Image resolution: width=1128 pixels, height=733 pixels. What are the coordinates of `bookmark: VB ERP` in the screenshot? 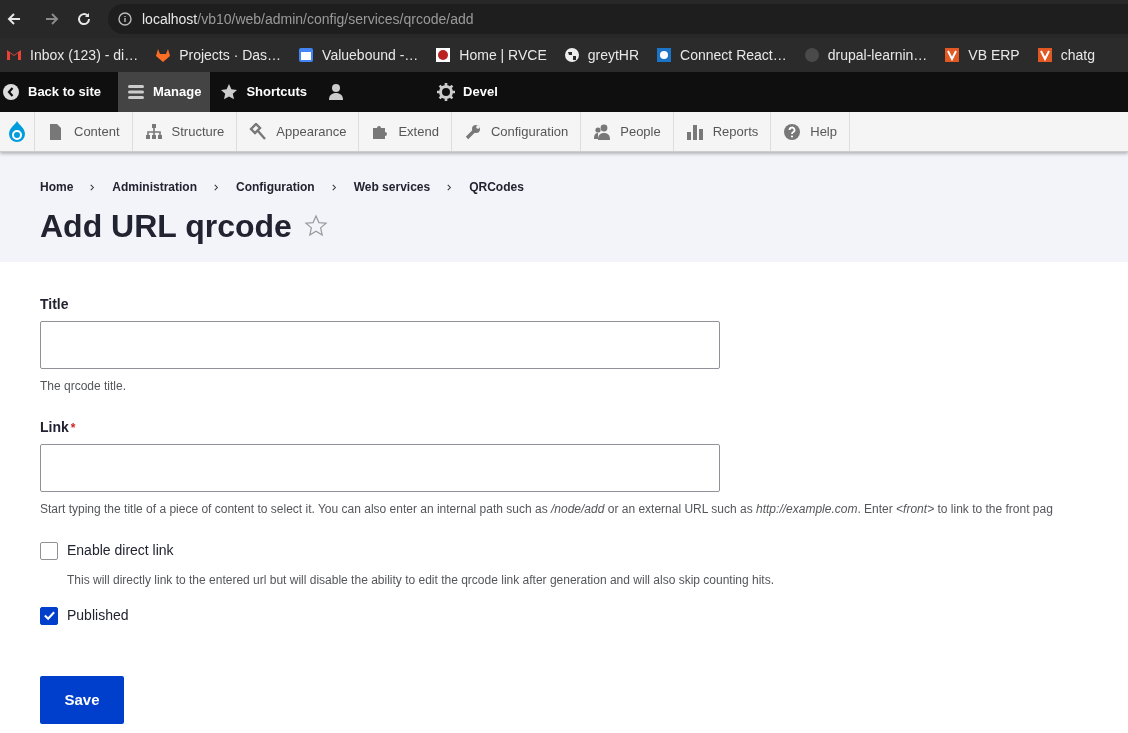 It's located at (982, 55).